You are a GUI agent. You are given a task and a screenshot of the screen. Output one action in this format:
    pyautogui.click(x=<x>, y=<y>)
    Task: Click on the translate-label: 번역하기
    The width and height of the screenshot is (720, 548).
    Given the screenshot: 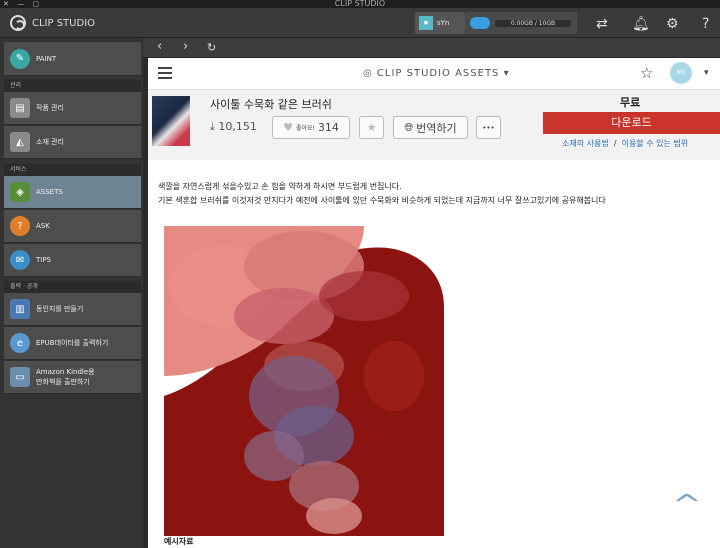 What is the action you would take?
    pyautogui.click(x=436, y=128)
    